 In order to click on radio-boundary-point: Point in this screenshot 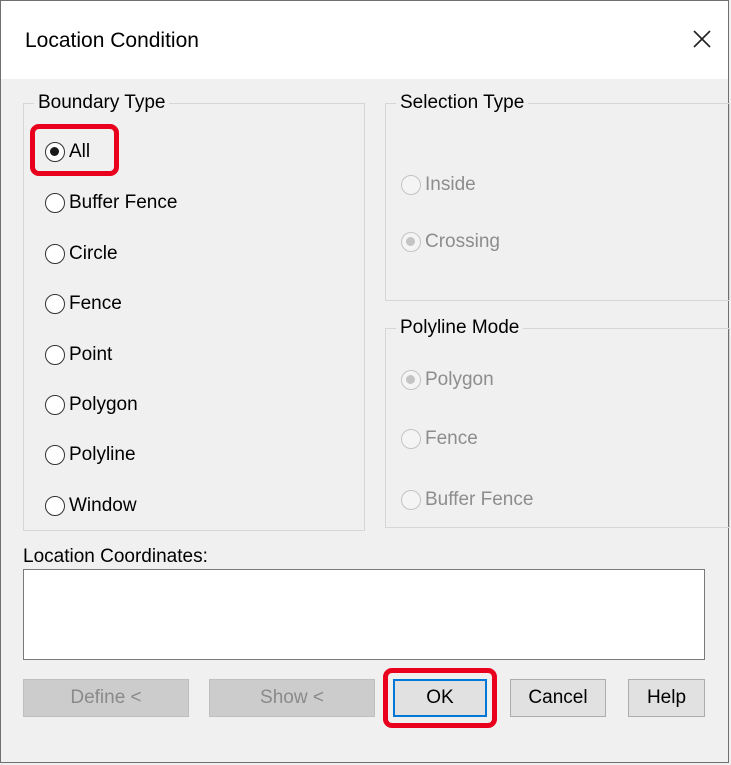, I will do `click(78, 355)`.